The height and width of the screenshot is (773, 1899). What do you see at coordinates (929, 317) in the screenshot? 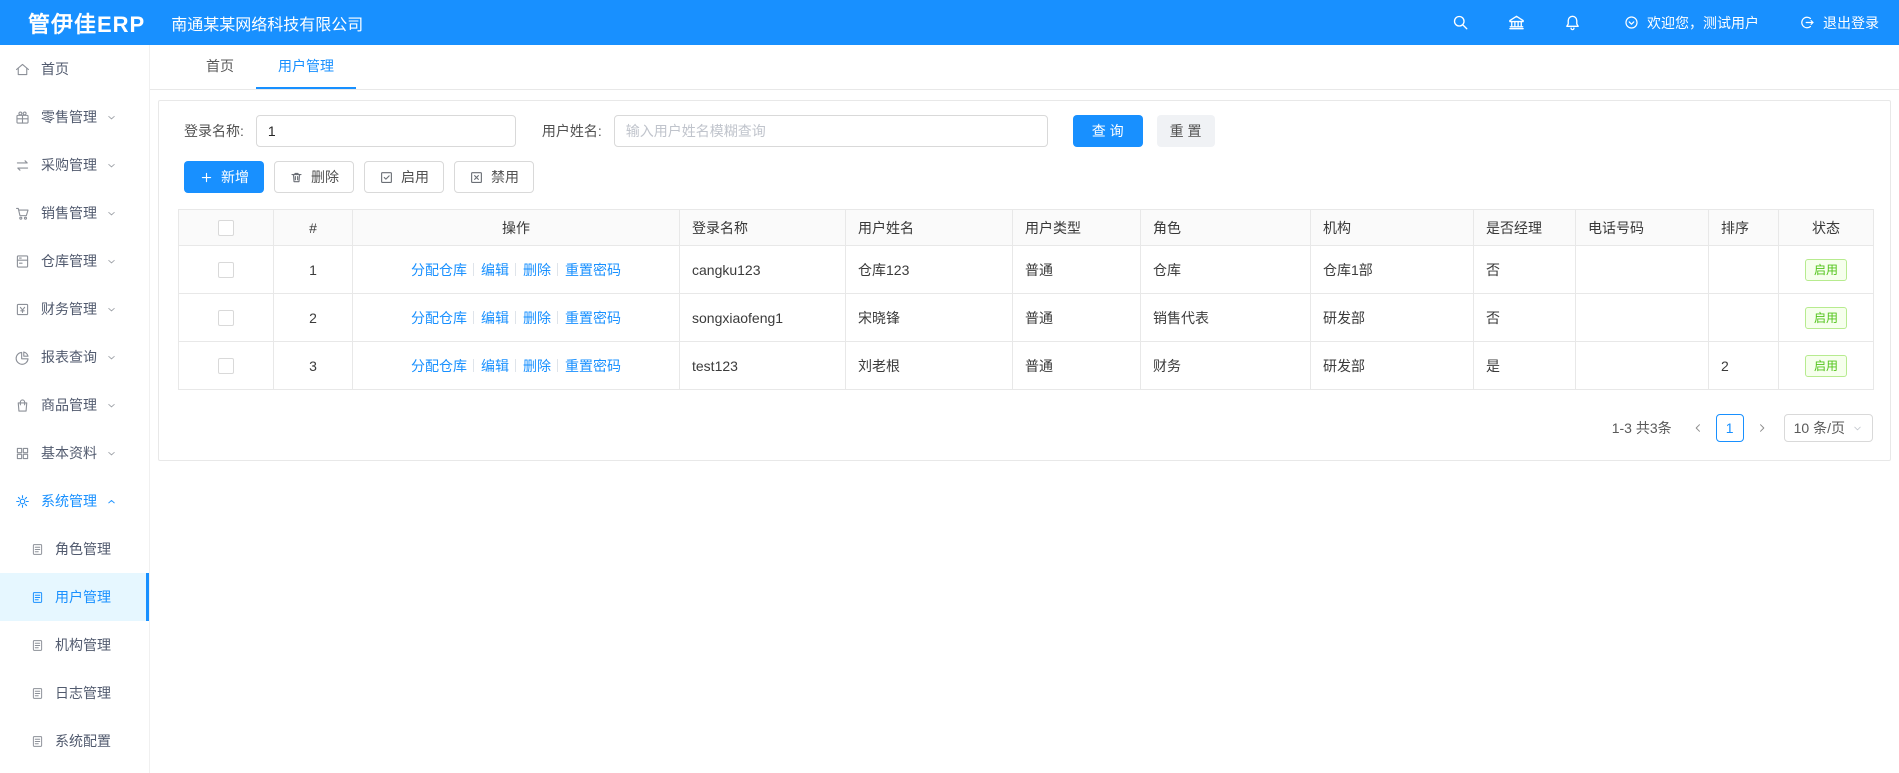
I see `cell-user-name: 宋晓锋` at bounding box center [929, 317].